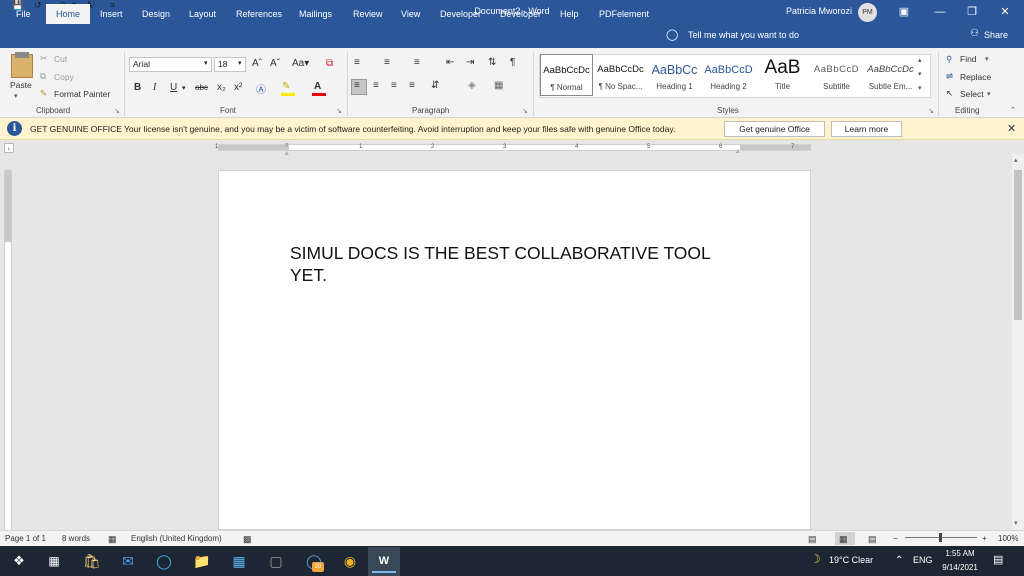 The width and height of the screenshot is (1024, 576). What do you see at coordinates (812, 539) in the screenshot?
I see `read-mode-icon: ▤` at bounding box center [812, 539].